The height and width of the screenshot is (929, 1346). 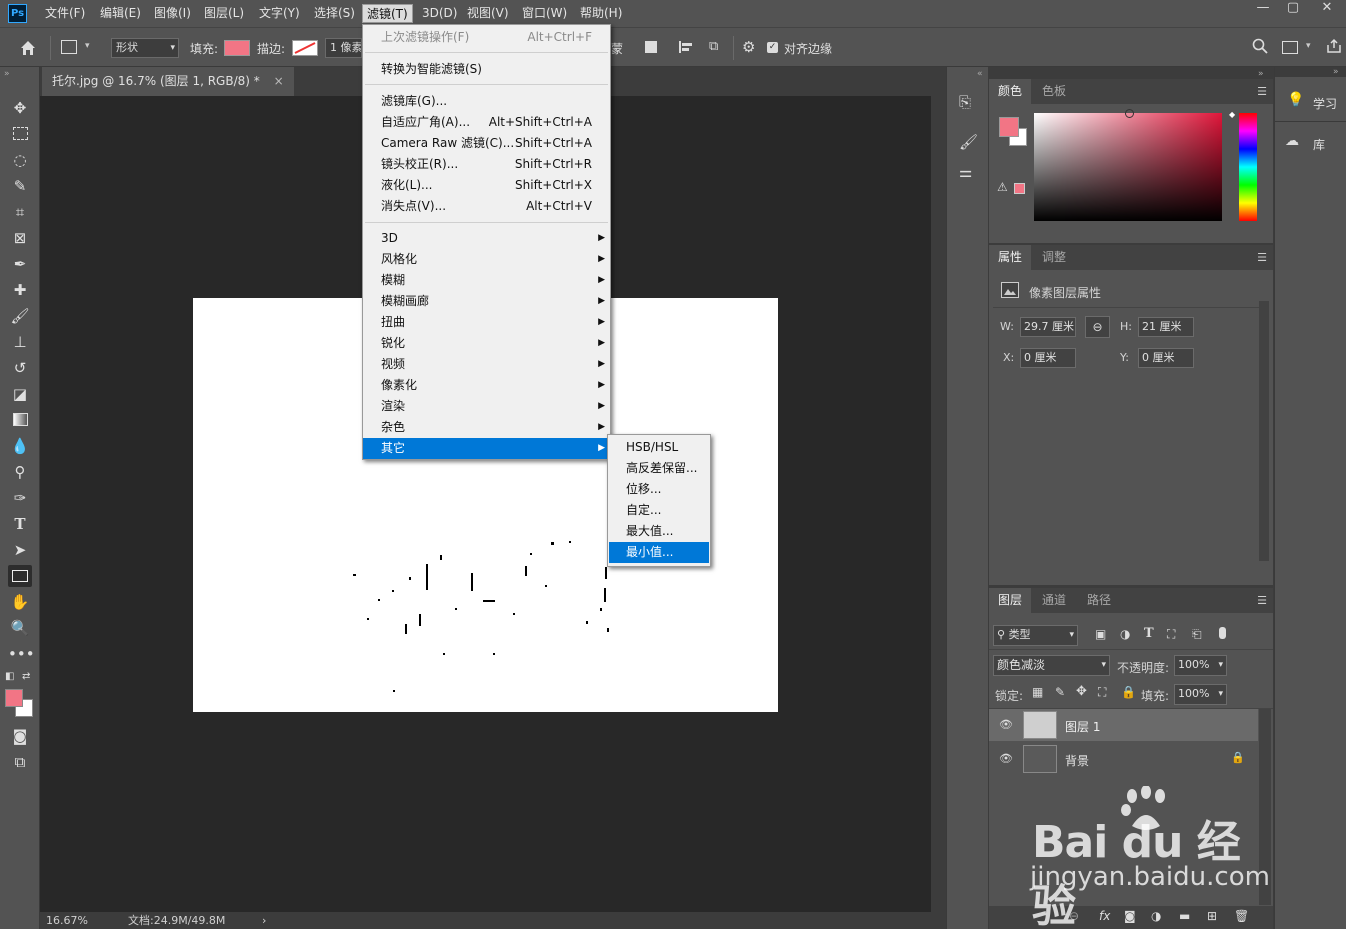 I want to click on quick-mask-icon: ◙, so click(x=20, y=736).